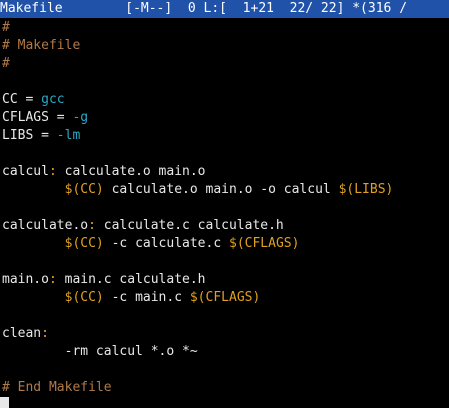  Describe the element at coordinates (41, 45) in the screenshot. I see `code-token-comment: # Makefile` at that location.